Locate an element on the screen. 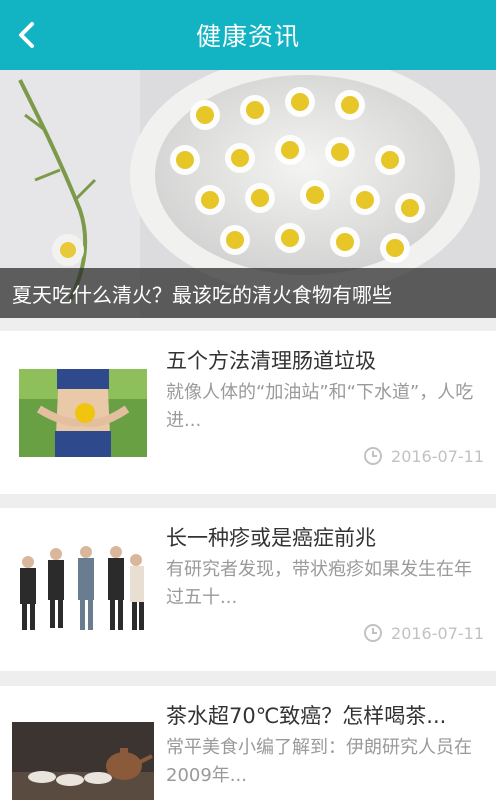  banner-caption-bar: 夏天吃什么清火？最该吃的清火食物有哪些 is located at coordinates (248, 293).